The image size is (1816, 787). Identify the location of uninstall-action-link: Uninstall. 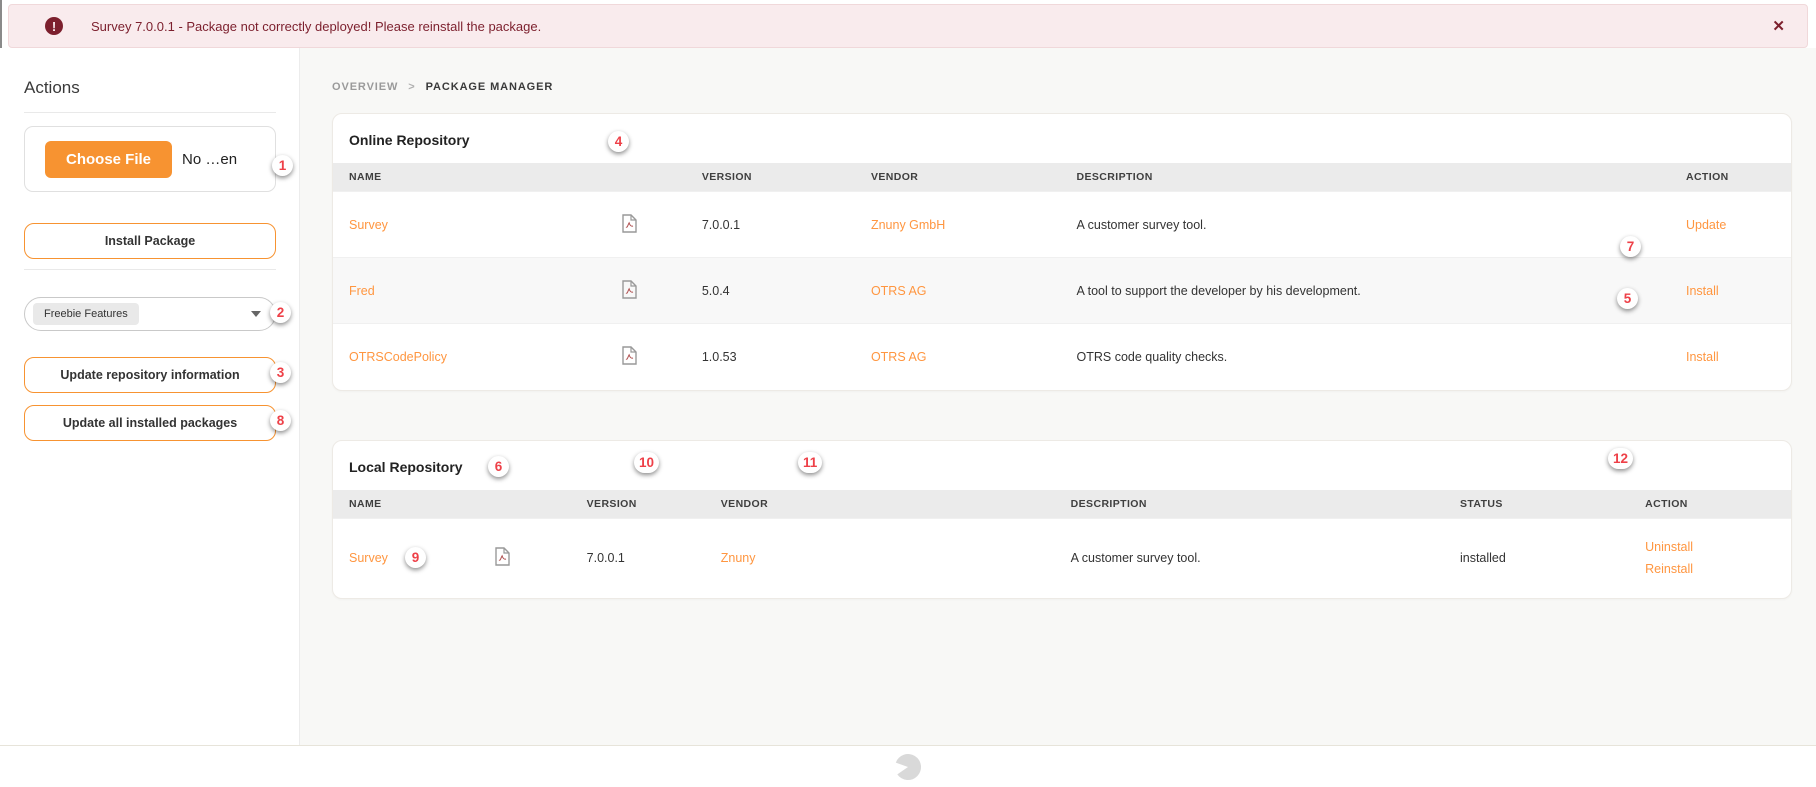
(1714, 547).